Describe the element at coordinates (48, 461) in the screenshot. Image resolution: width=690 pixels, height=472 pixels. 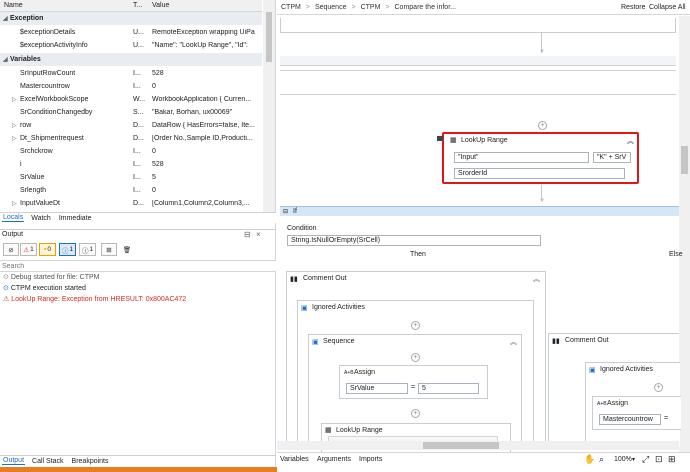
I see `tab-call-stack: Call Stack` at that location.